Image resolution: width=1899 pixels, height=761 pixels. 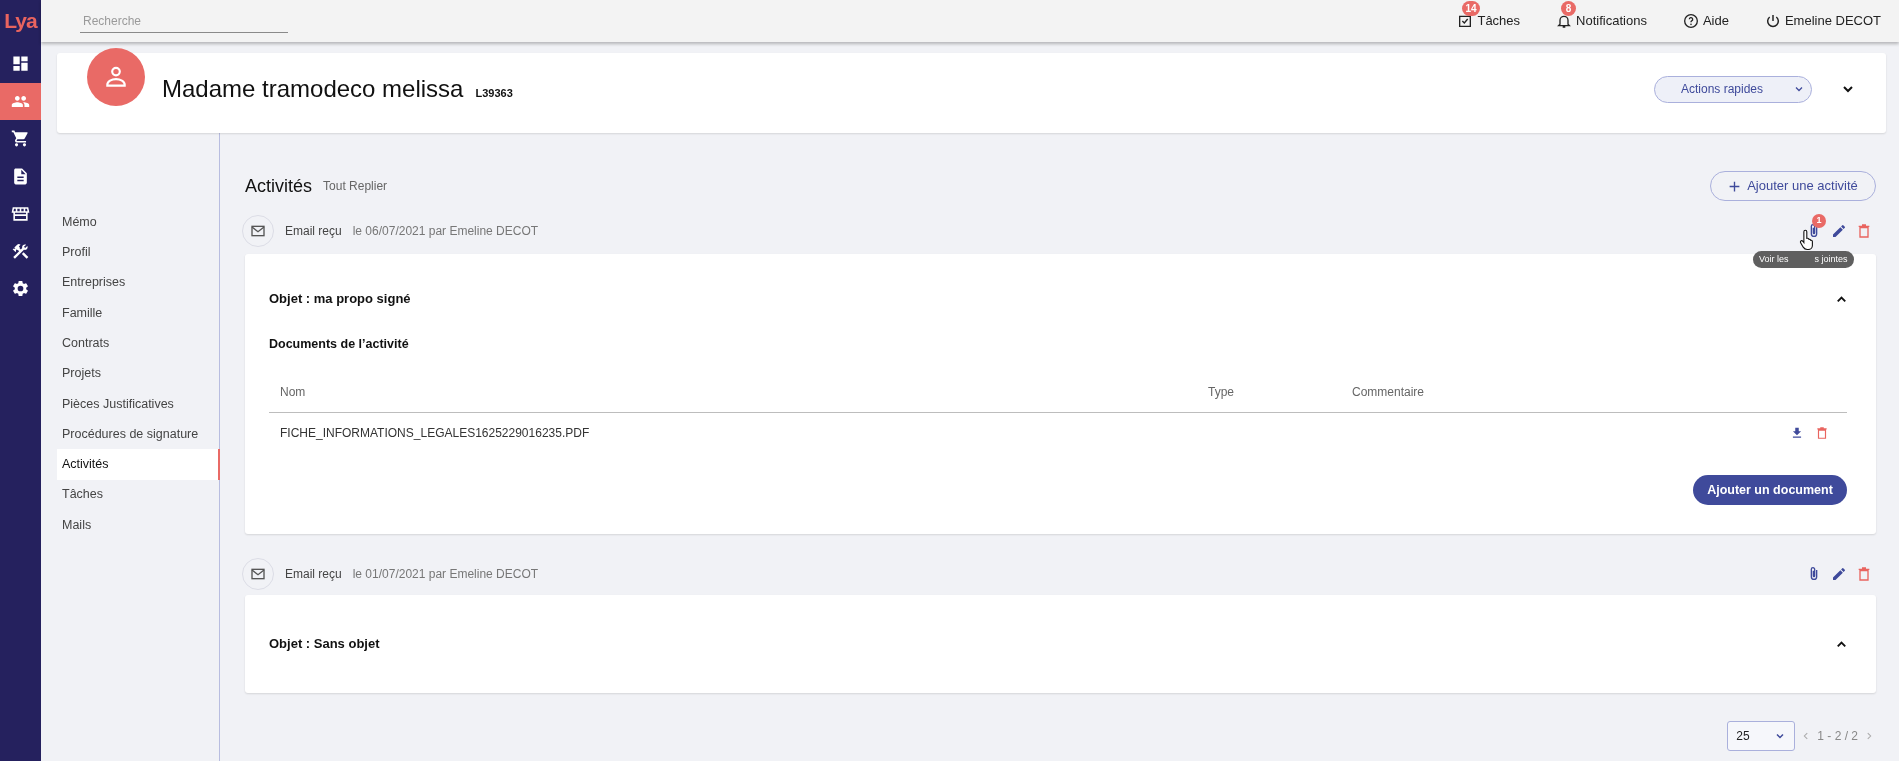 I want to click on tasks-icon, so click(x=1465, y=21).